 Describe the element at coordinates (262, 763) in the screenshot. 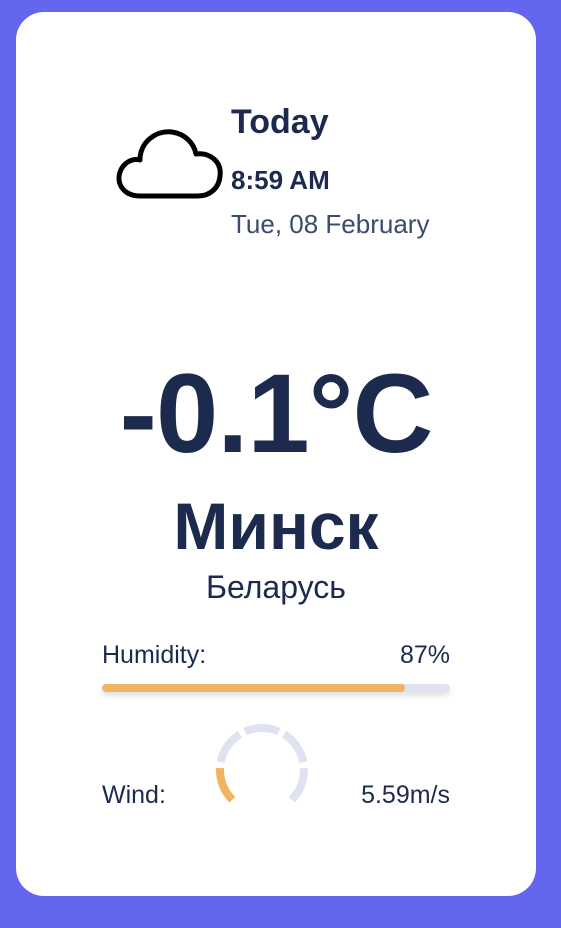

I see `wind-gauge` at that location.